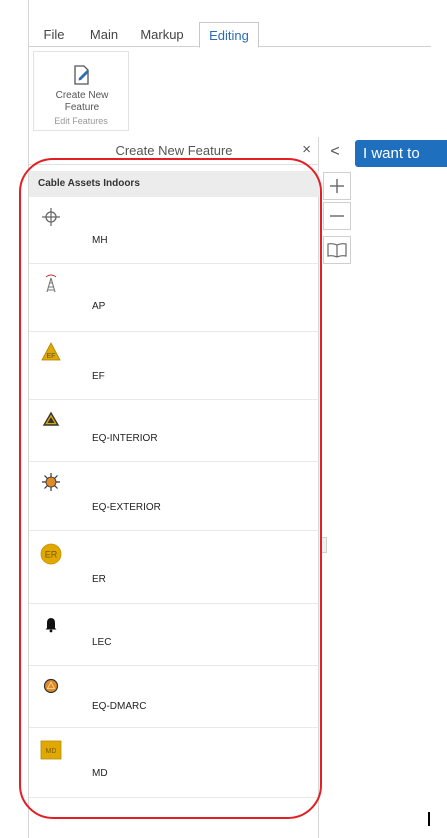 The image size is (447, 838). What do you see at coordinates (98, 376) in the screenshot?
I see `list-item-label: EF` at bounding box center [98, 376].